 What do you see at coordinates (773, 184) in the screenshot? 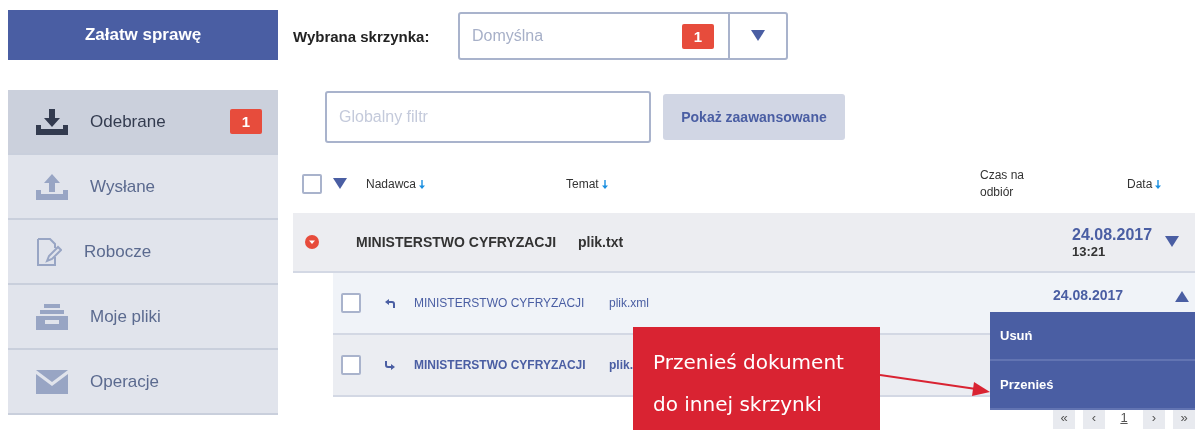
I see `column-header: Temat` at bounding box center [773, 184].